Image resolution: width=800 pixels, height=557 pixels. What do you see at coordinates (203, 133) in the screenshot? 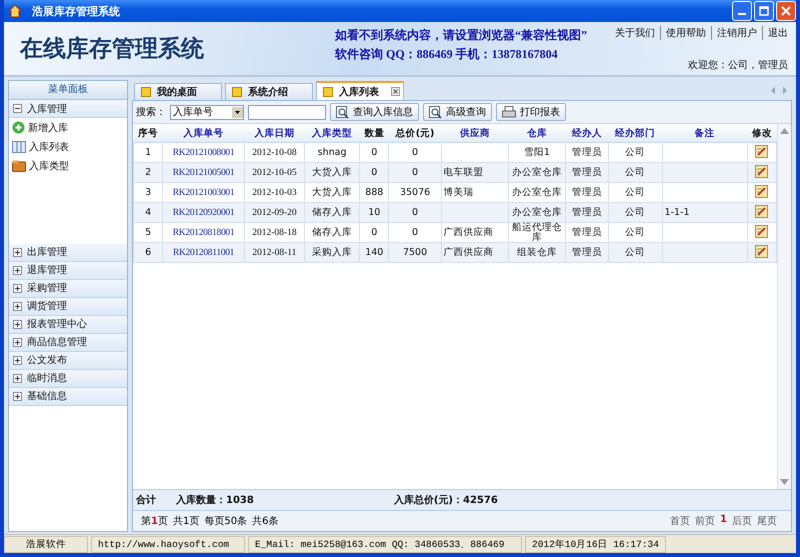
I see `column-header: 入库单号` at bounding box center [203, 133].